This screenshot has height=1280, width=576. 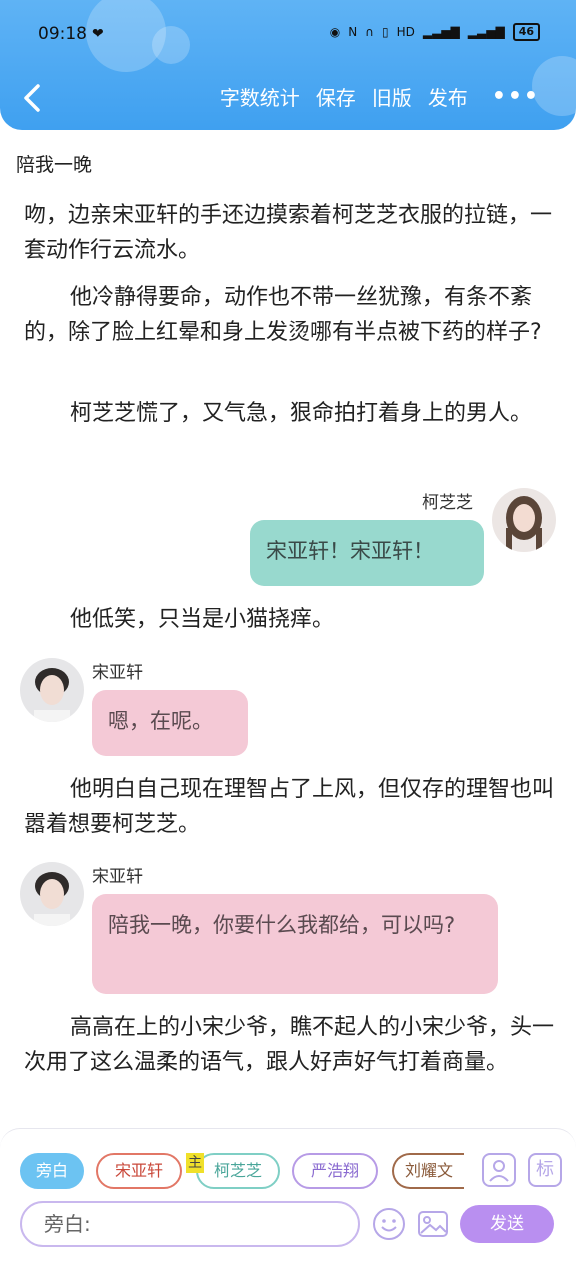 What do you see at coordinates (526, 32) in the screenshot?
I see `battery-icon: 46` at bounding box center [526, 32].